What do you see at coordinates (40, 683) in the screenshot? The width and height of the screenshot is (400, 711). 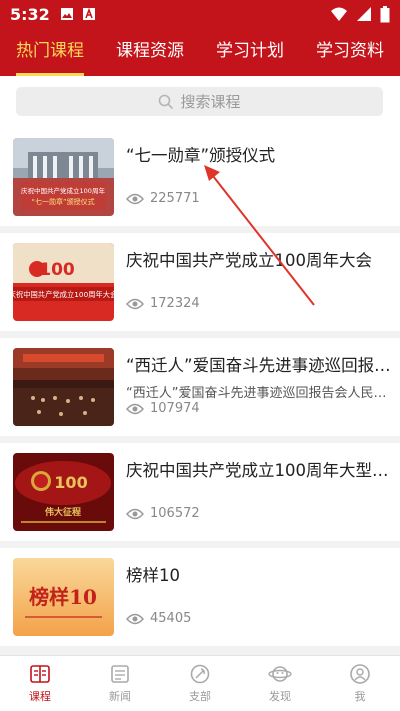 I see `nav-item-courses: 课程` at bounding box center [40, 683].